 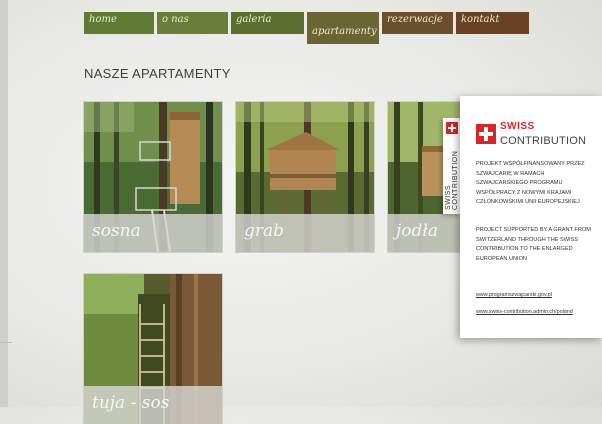 I want to click on tab-label: SWISS CONTRIBUTION, so click(x=452, y=180).